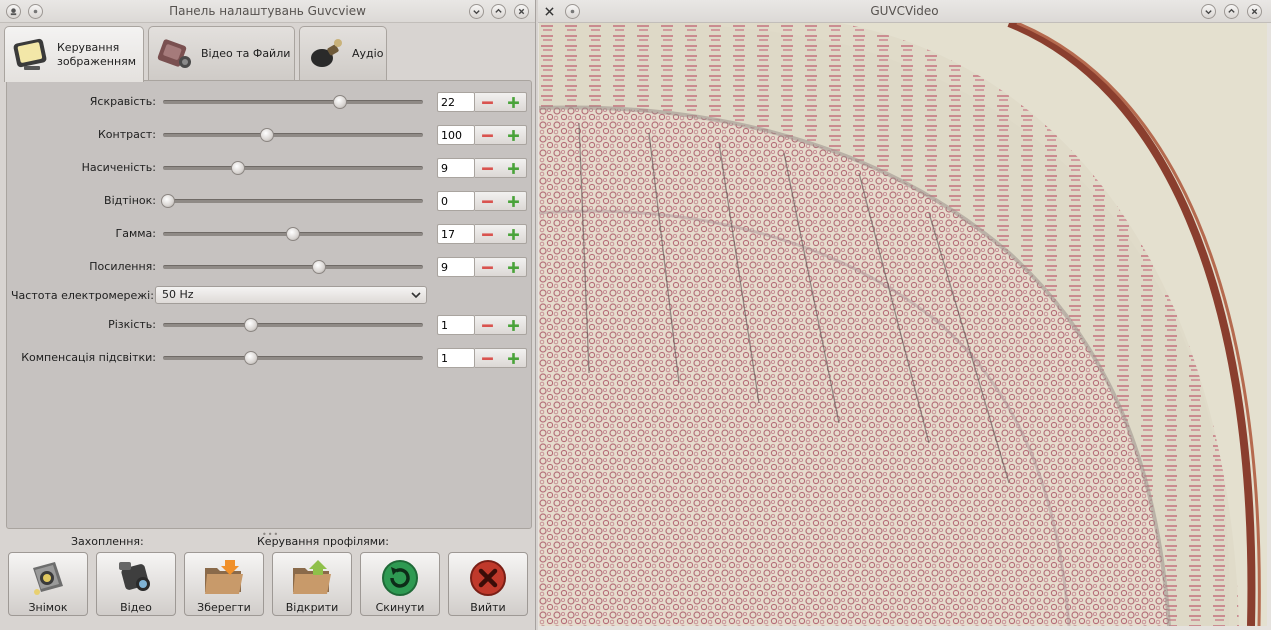 The image size is (1271, 630). Describe the element at coordinates (456, 201) in the screenshot. I see `hue-input` at that location.